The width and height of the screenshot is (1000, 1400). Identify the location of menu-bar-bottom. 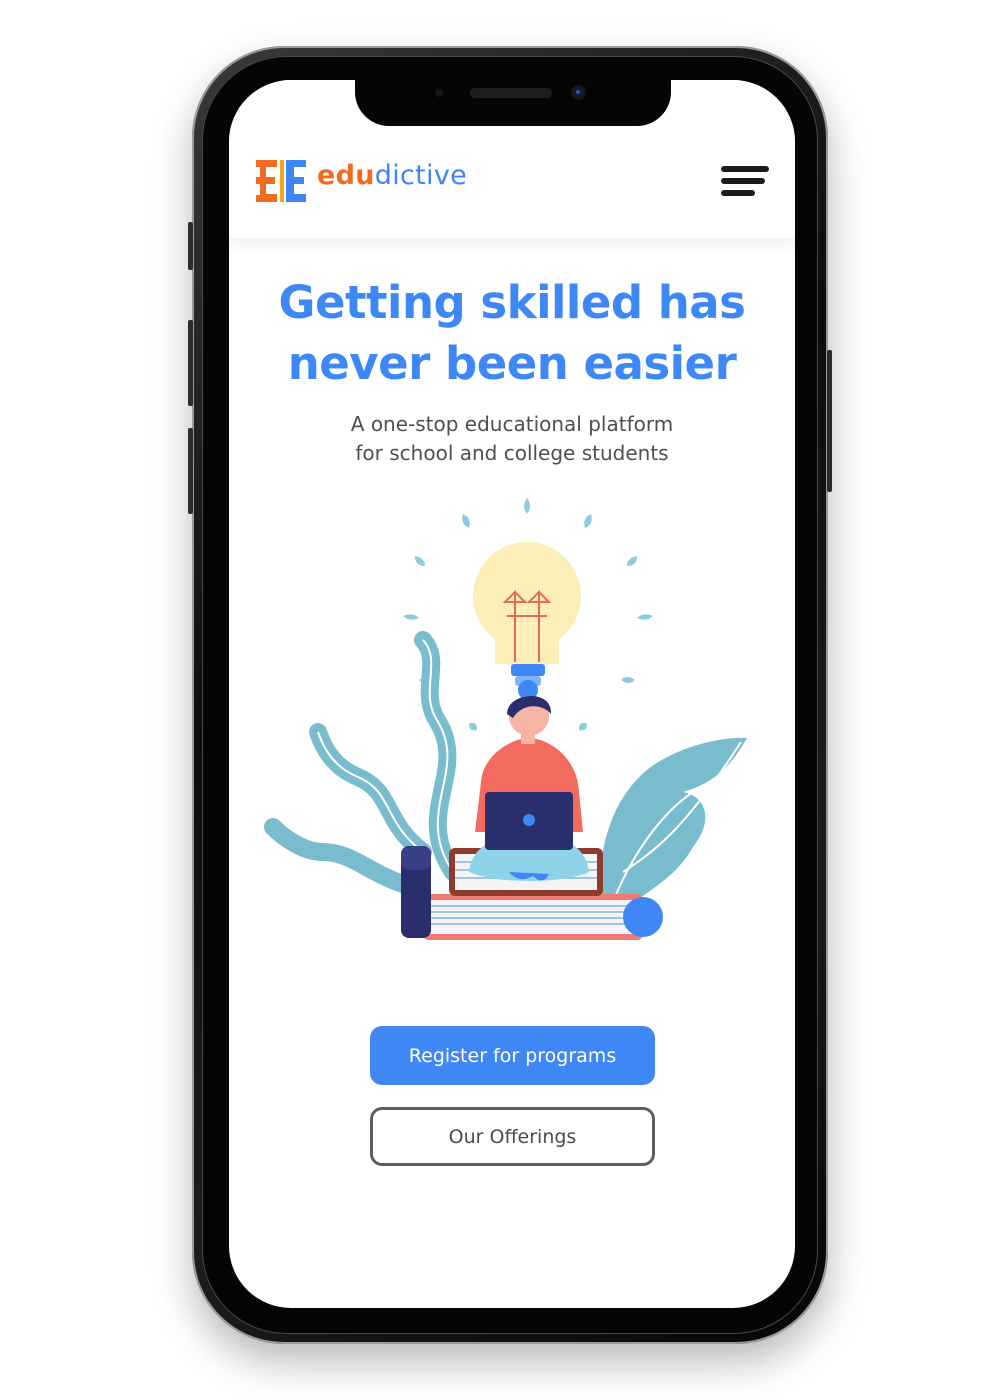
(738, 193).